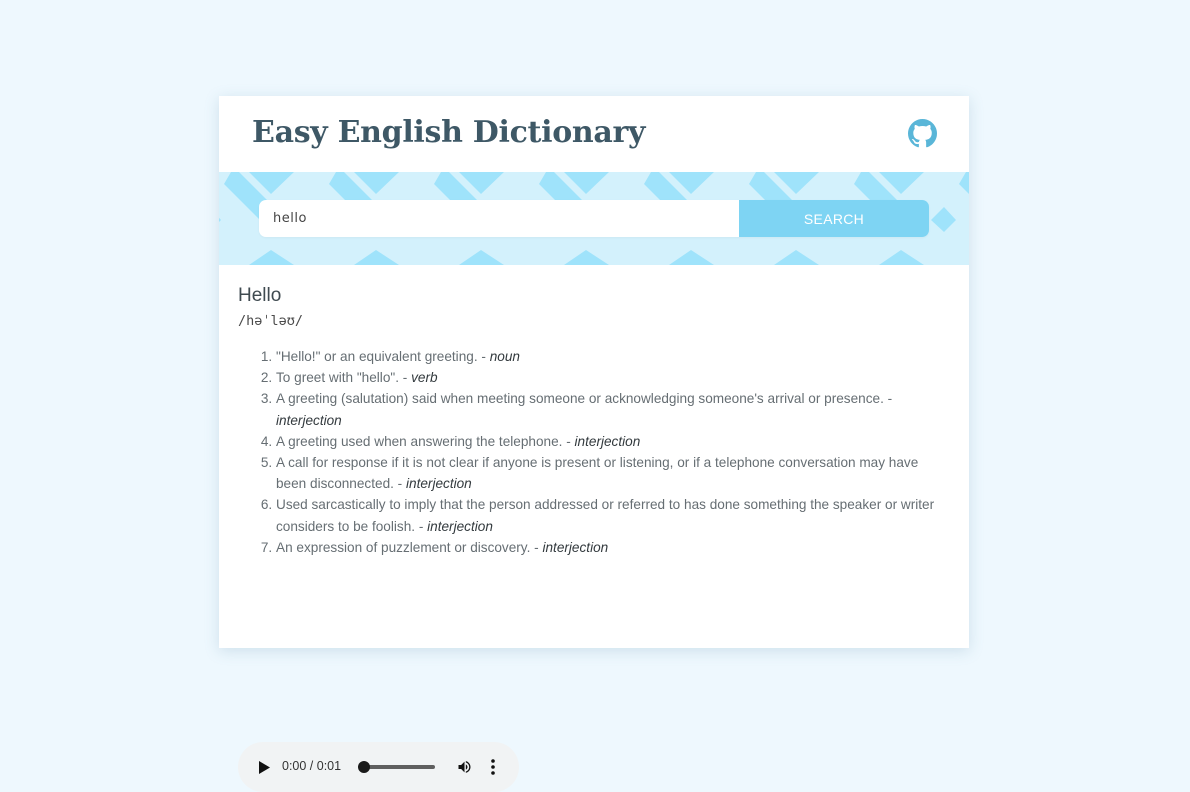 The image size is (1190, 792). Describe the element at coordinates (499, 218) in the screenshot. I see `search-input` at that location.